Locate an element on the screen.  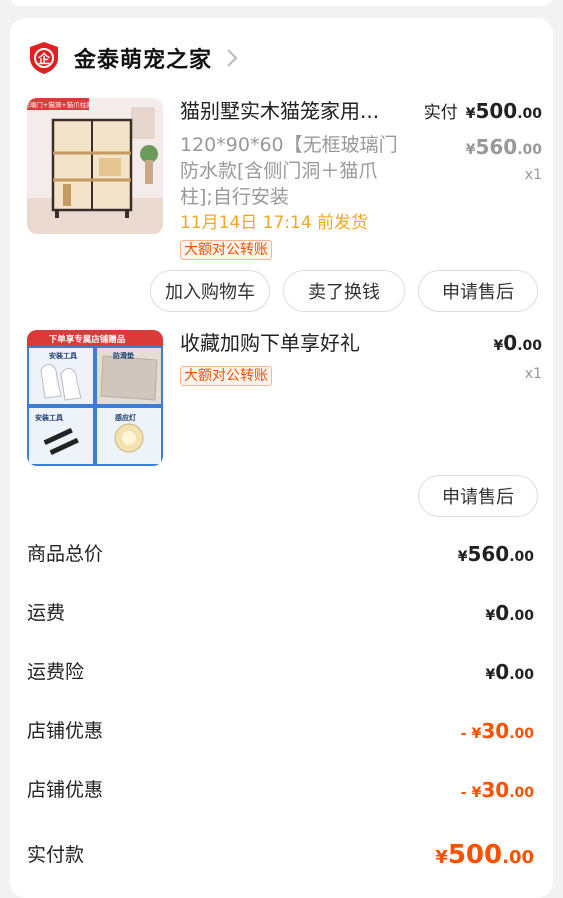
svg-text: 感应灯 is located at coordinates (125, 417).